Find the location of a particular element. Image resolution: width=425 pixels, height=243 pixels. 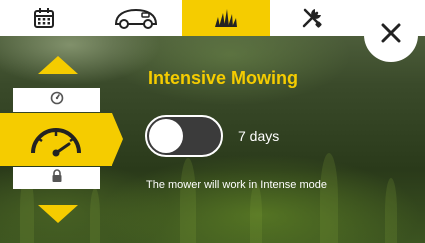

close-button is located at coordinates (391, 35).